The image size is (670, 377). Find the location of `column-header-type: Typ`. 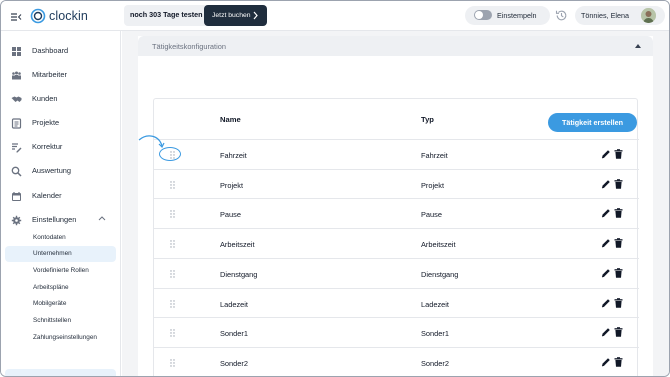

column-header-type: Typ is located at coordinates (427, 119).